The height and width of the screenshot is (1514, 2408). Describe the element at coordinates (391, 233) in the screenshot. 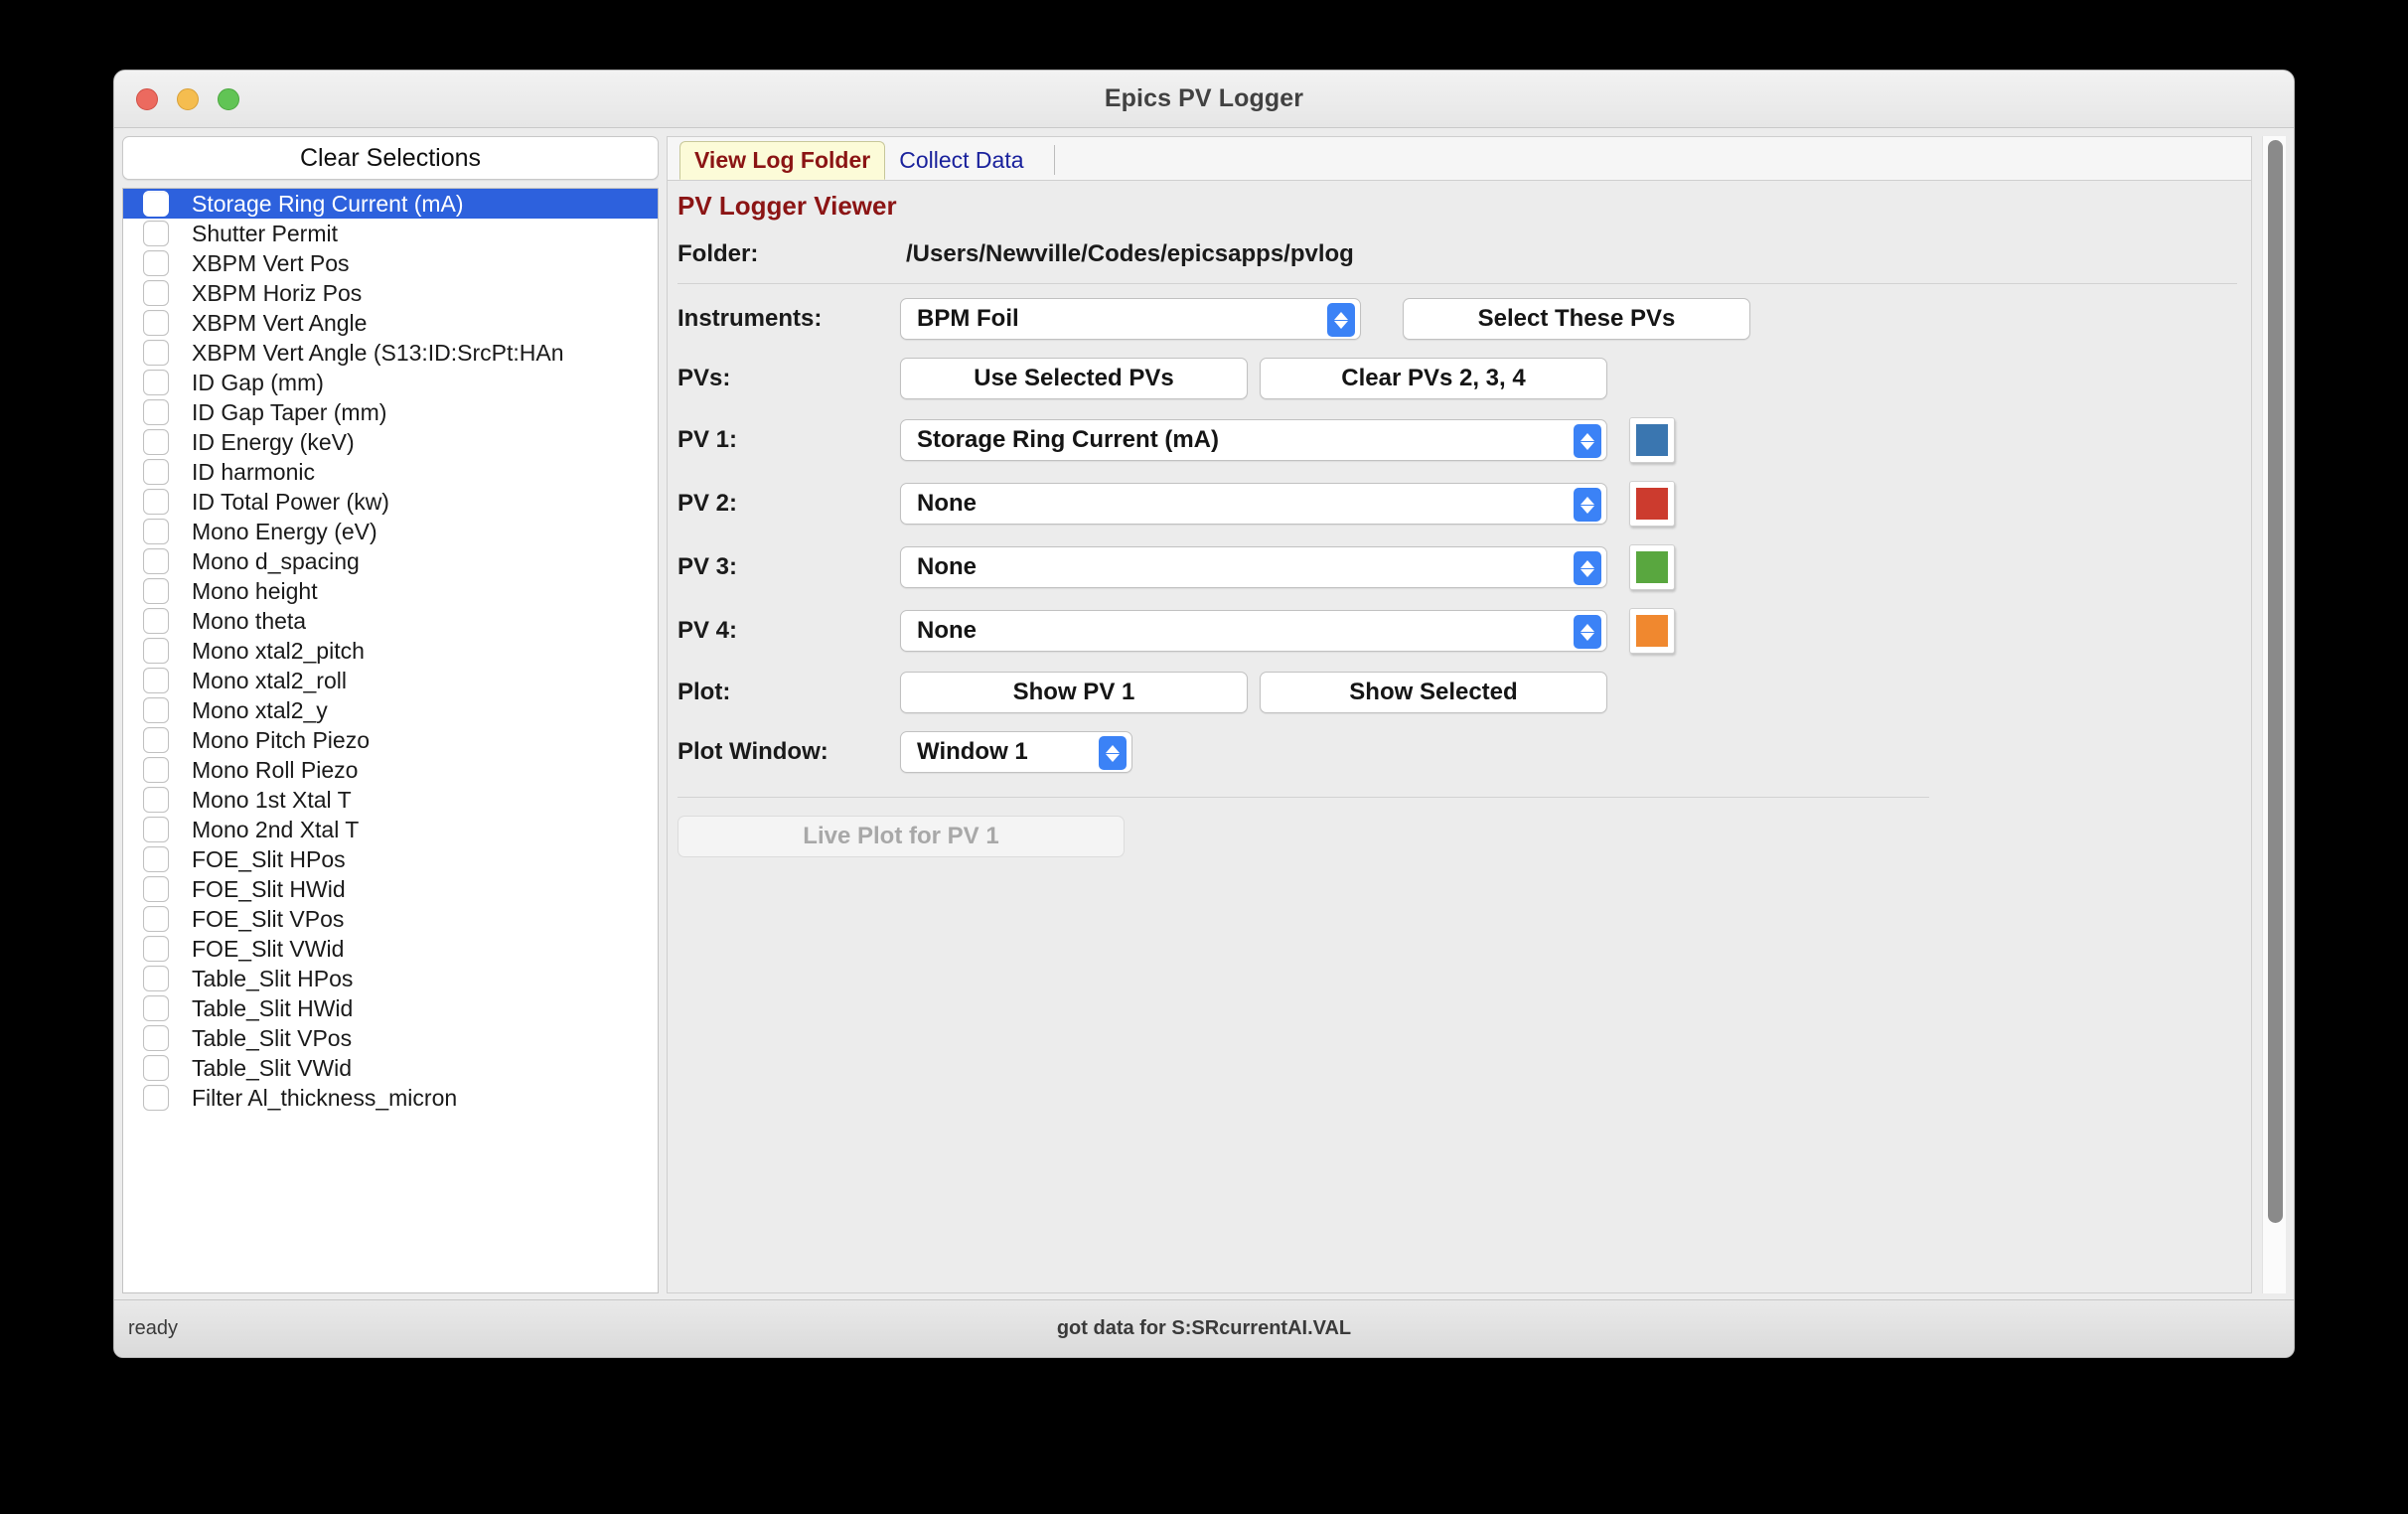

I see `list-item: Shutter Permit` at that location.